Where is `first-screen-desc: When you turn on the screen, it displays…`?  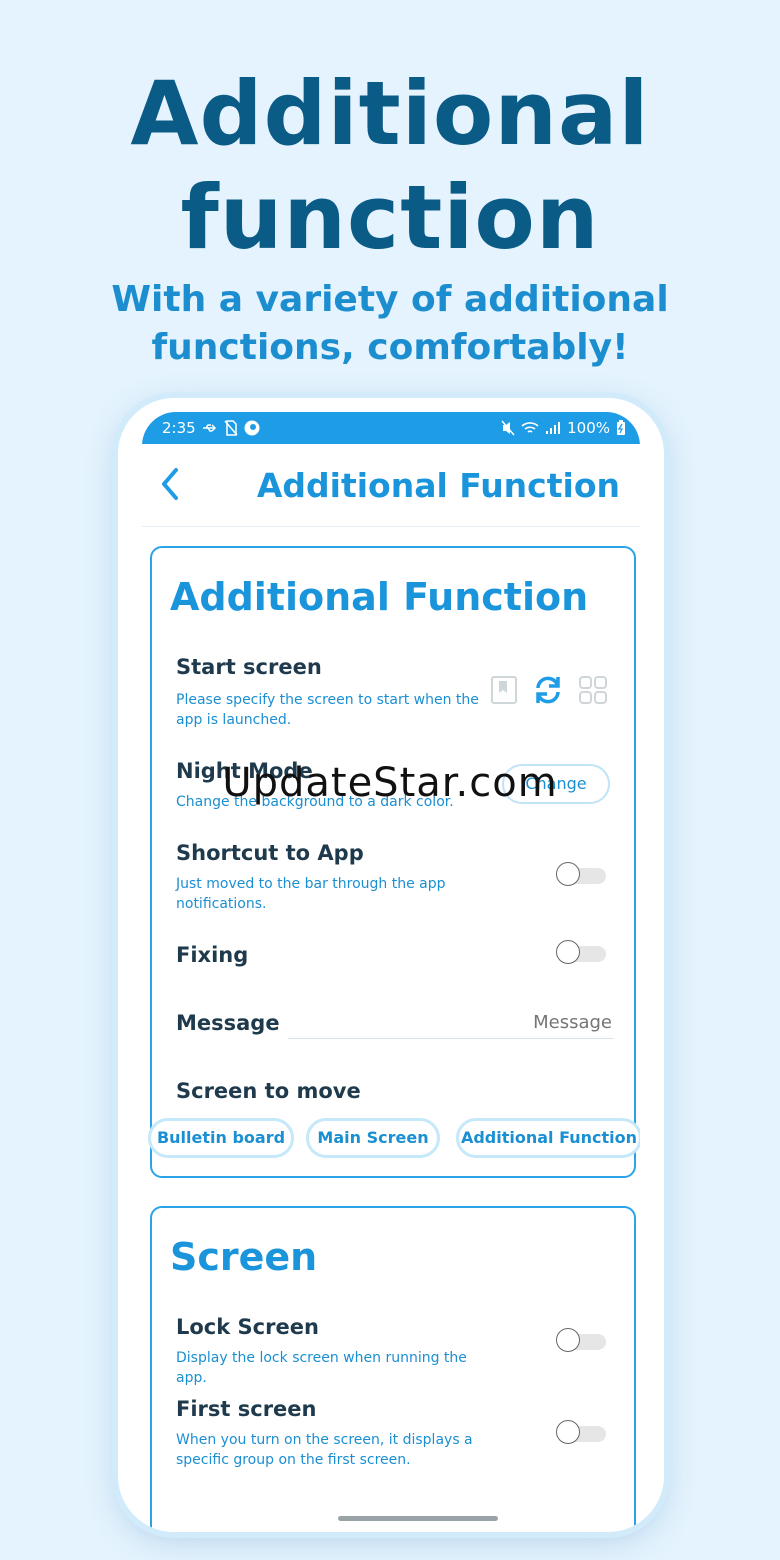 first-screen-desc: When you turn on the screen, it displays… is located at coordinates (324, 1450).